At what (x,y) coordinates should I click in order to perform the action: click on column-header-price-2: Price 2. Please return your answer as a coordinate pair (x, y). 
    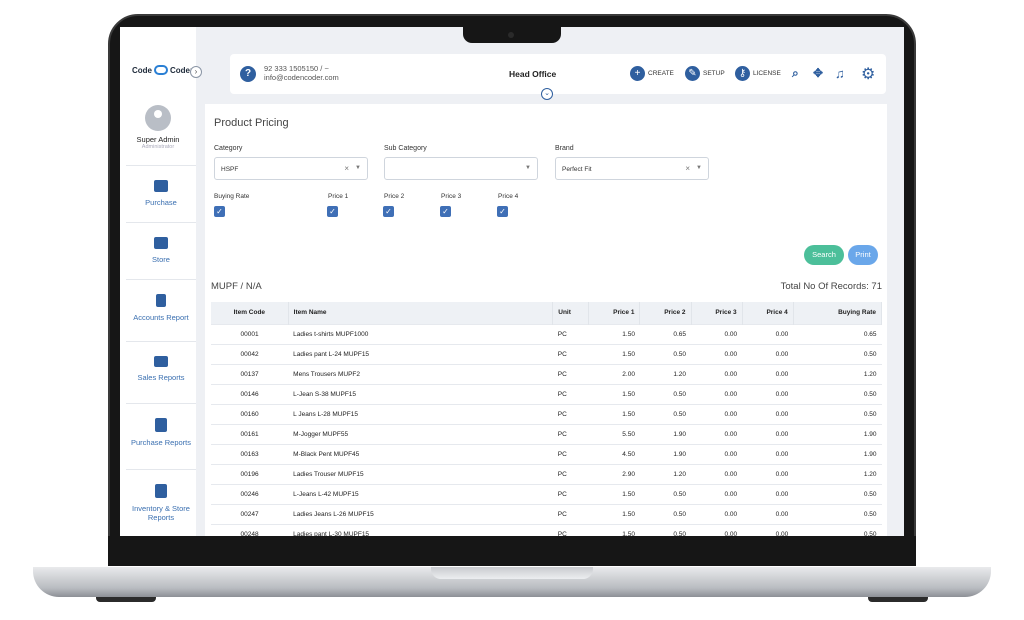
    Looking at the image, I should click on (665, 313).